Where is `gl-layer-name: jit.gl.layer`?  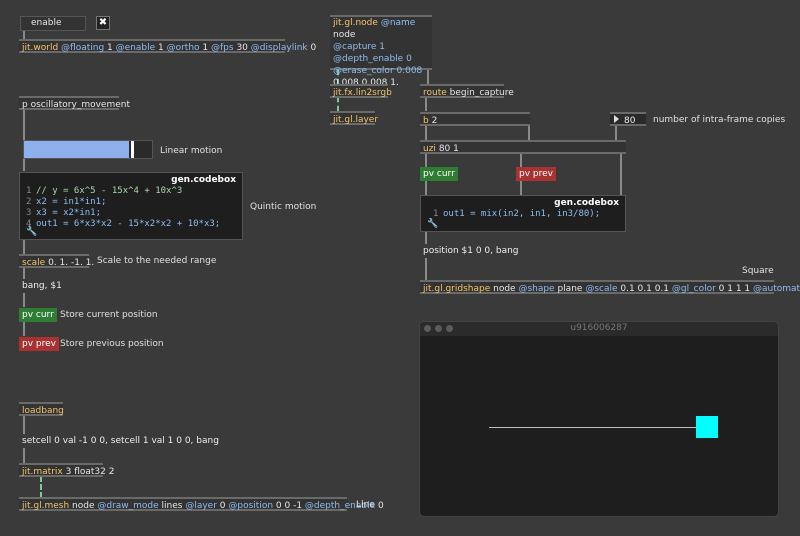
gl-layer-name: jit.gl.layer is located at coordinates (356, 120).